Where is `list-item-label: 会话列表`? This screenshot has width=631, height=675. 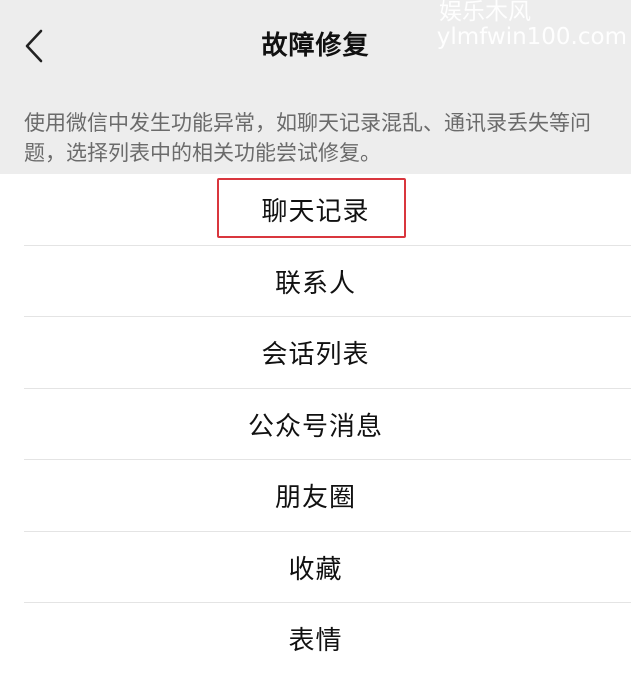 list-item-label: 会话列表 is located at coordinates (315, 355).